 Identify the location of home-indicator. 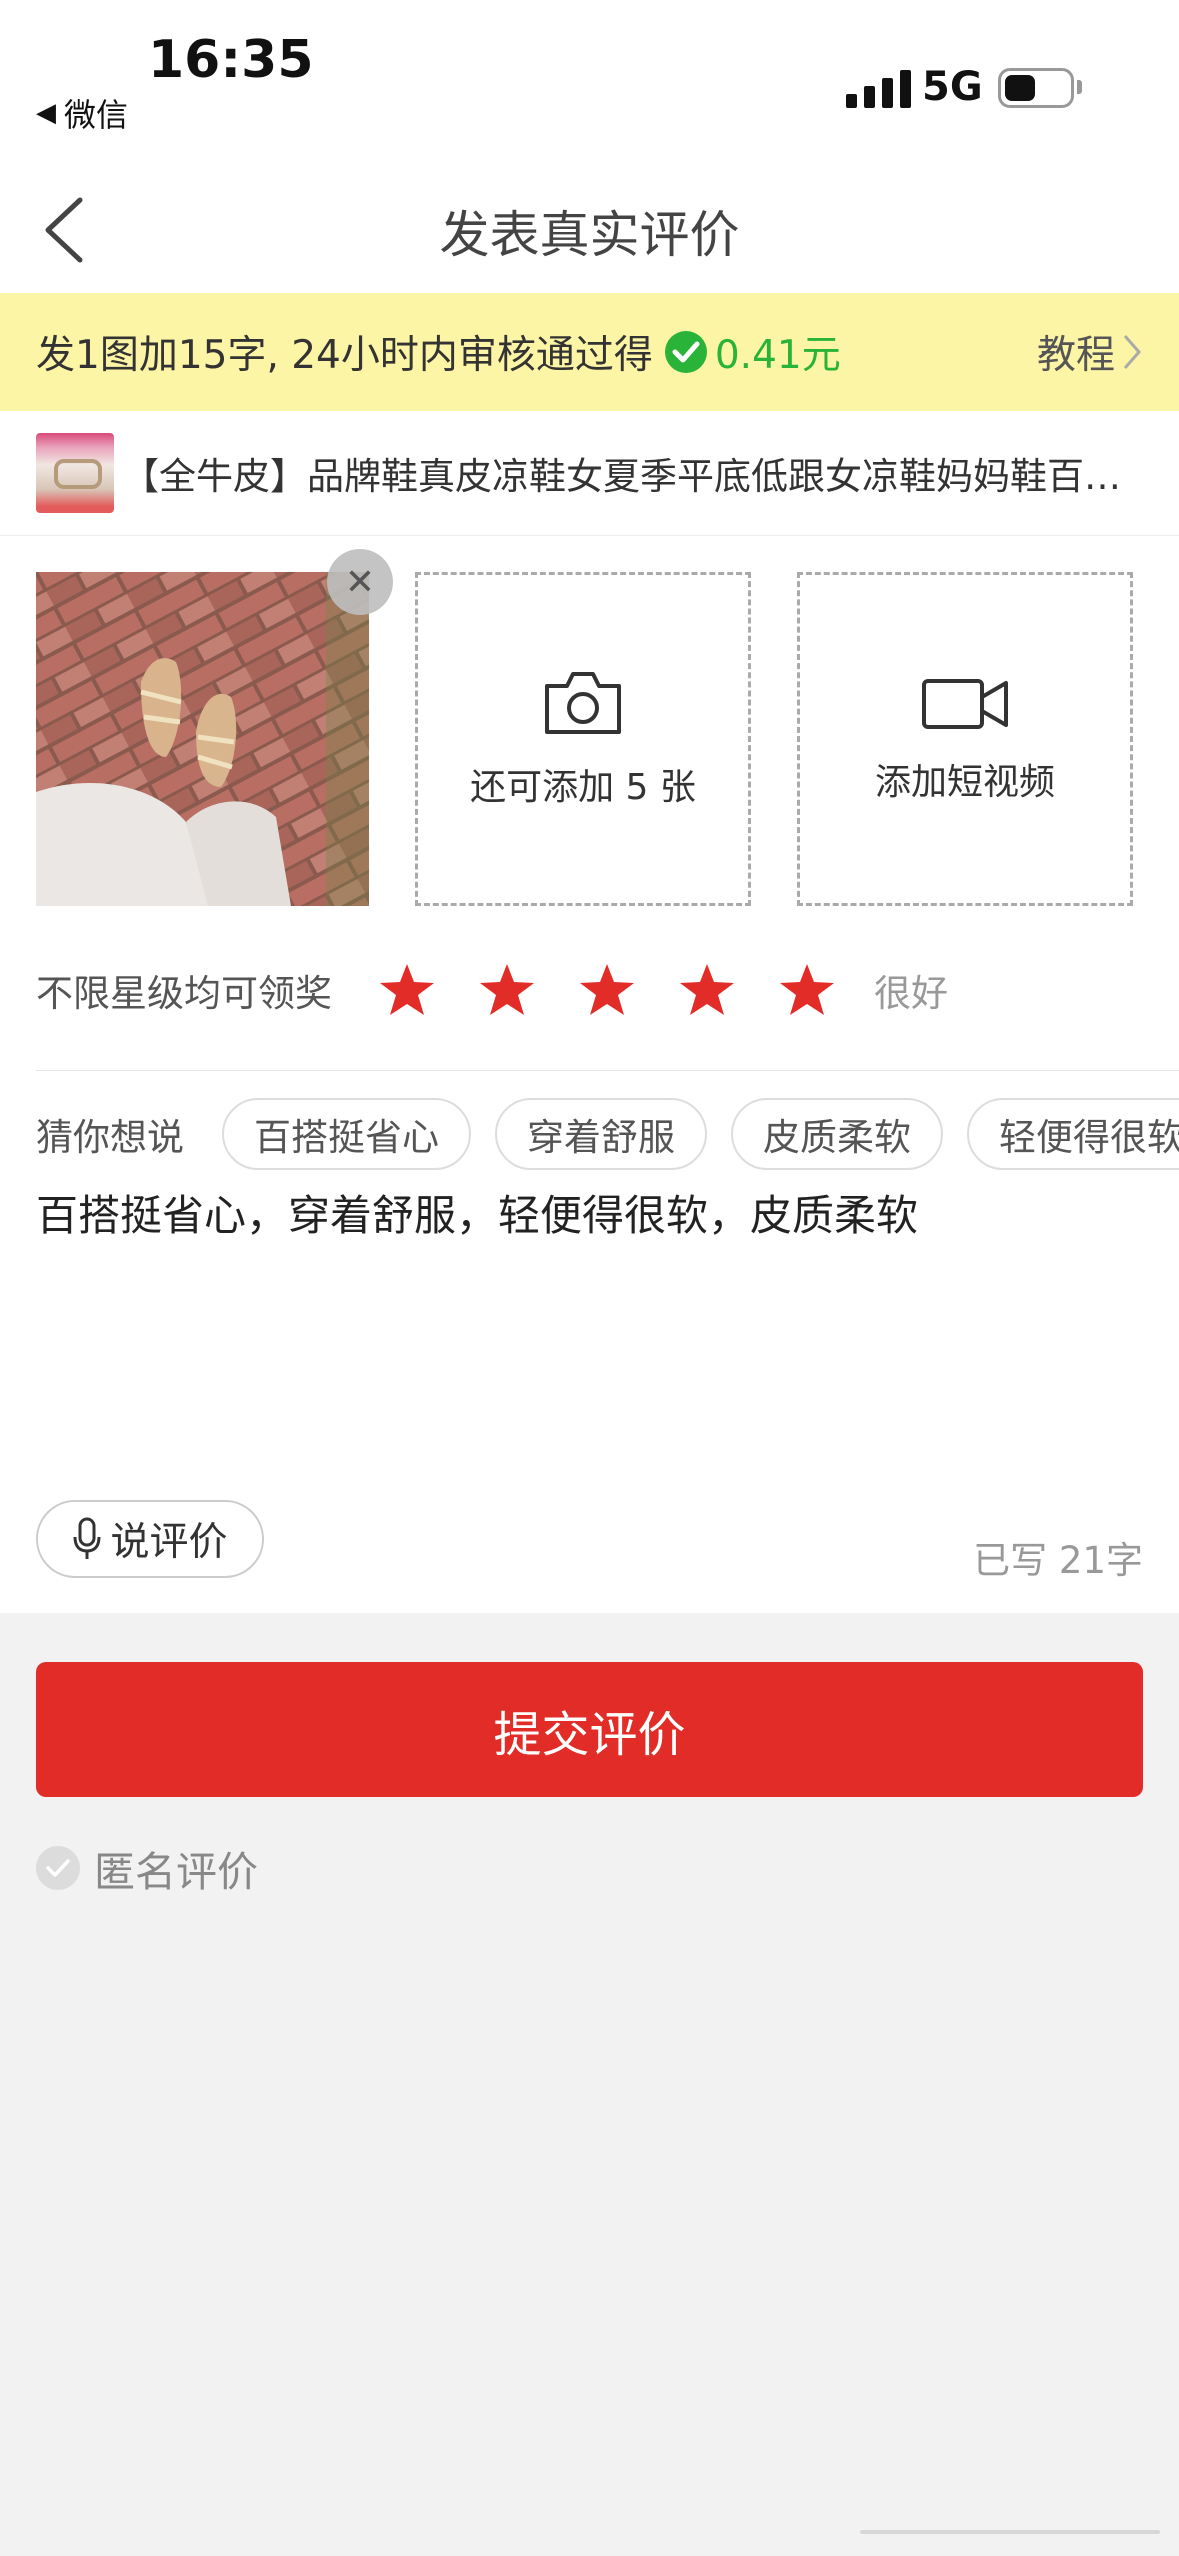
(1010, 2532).